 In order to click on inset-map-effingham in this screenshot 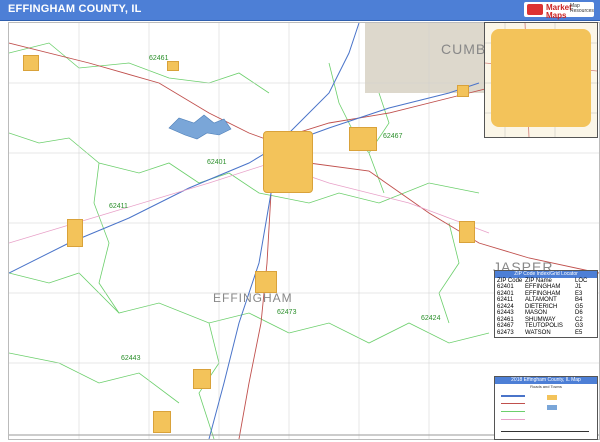, I will do `click(541, 80)`.